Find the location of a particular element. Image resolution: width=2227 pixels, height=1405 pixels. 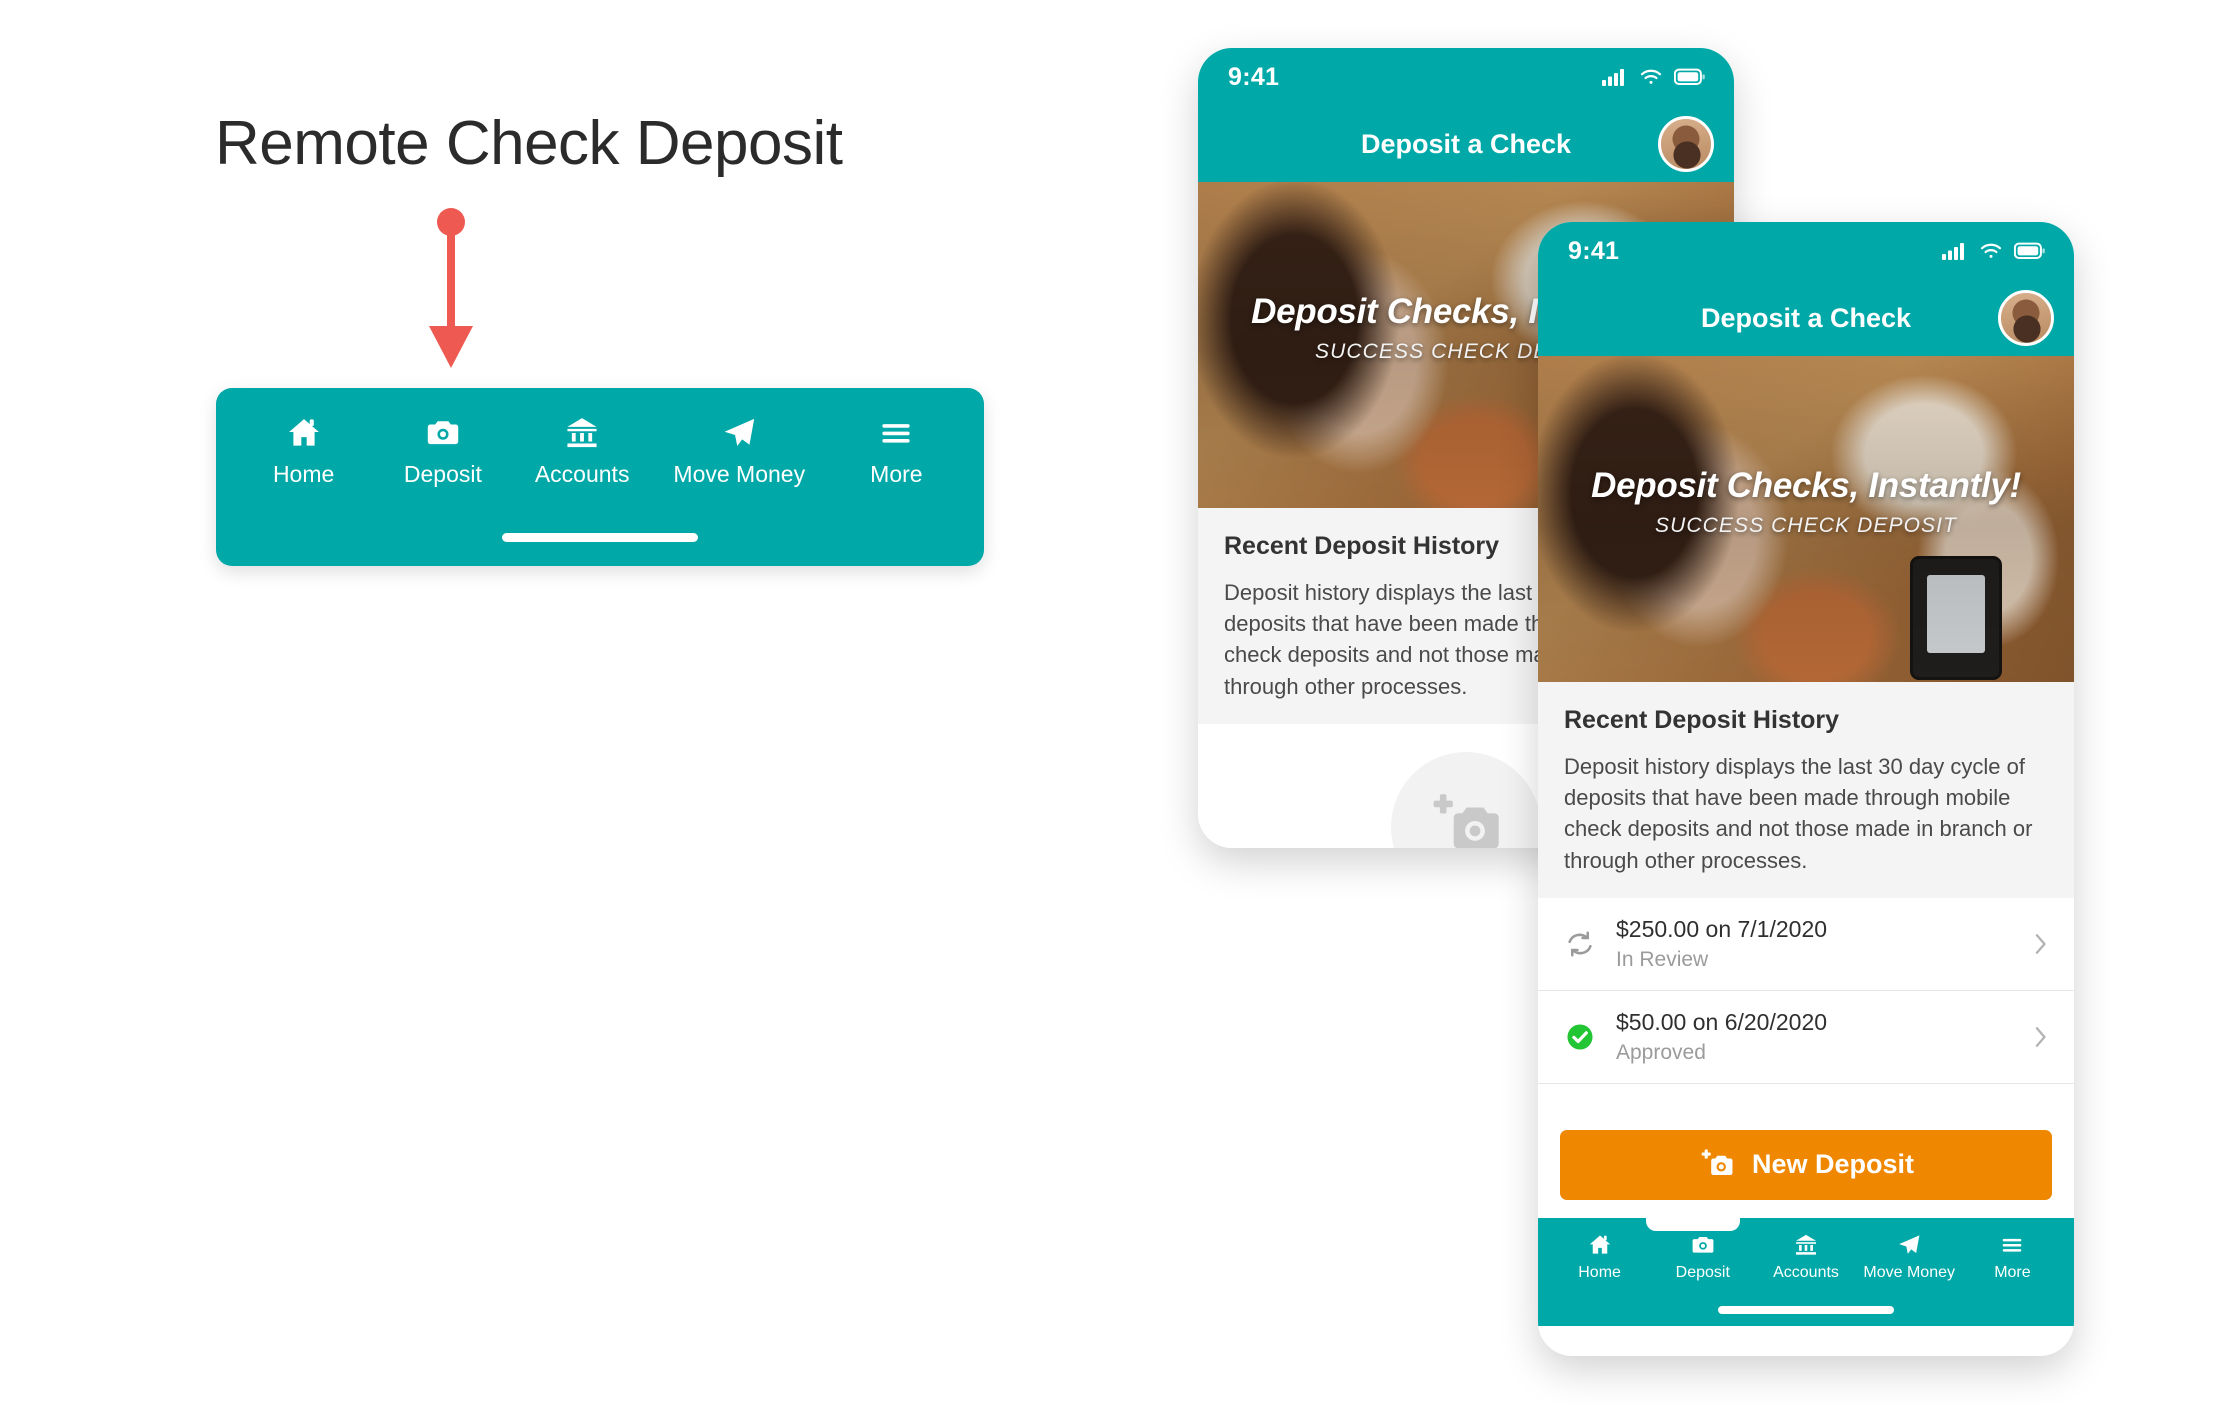

nav-notch is located at coordinates (1693, 1224).